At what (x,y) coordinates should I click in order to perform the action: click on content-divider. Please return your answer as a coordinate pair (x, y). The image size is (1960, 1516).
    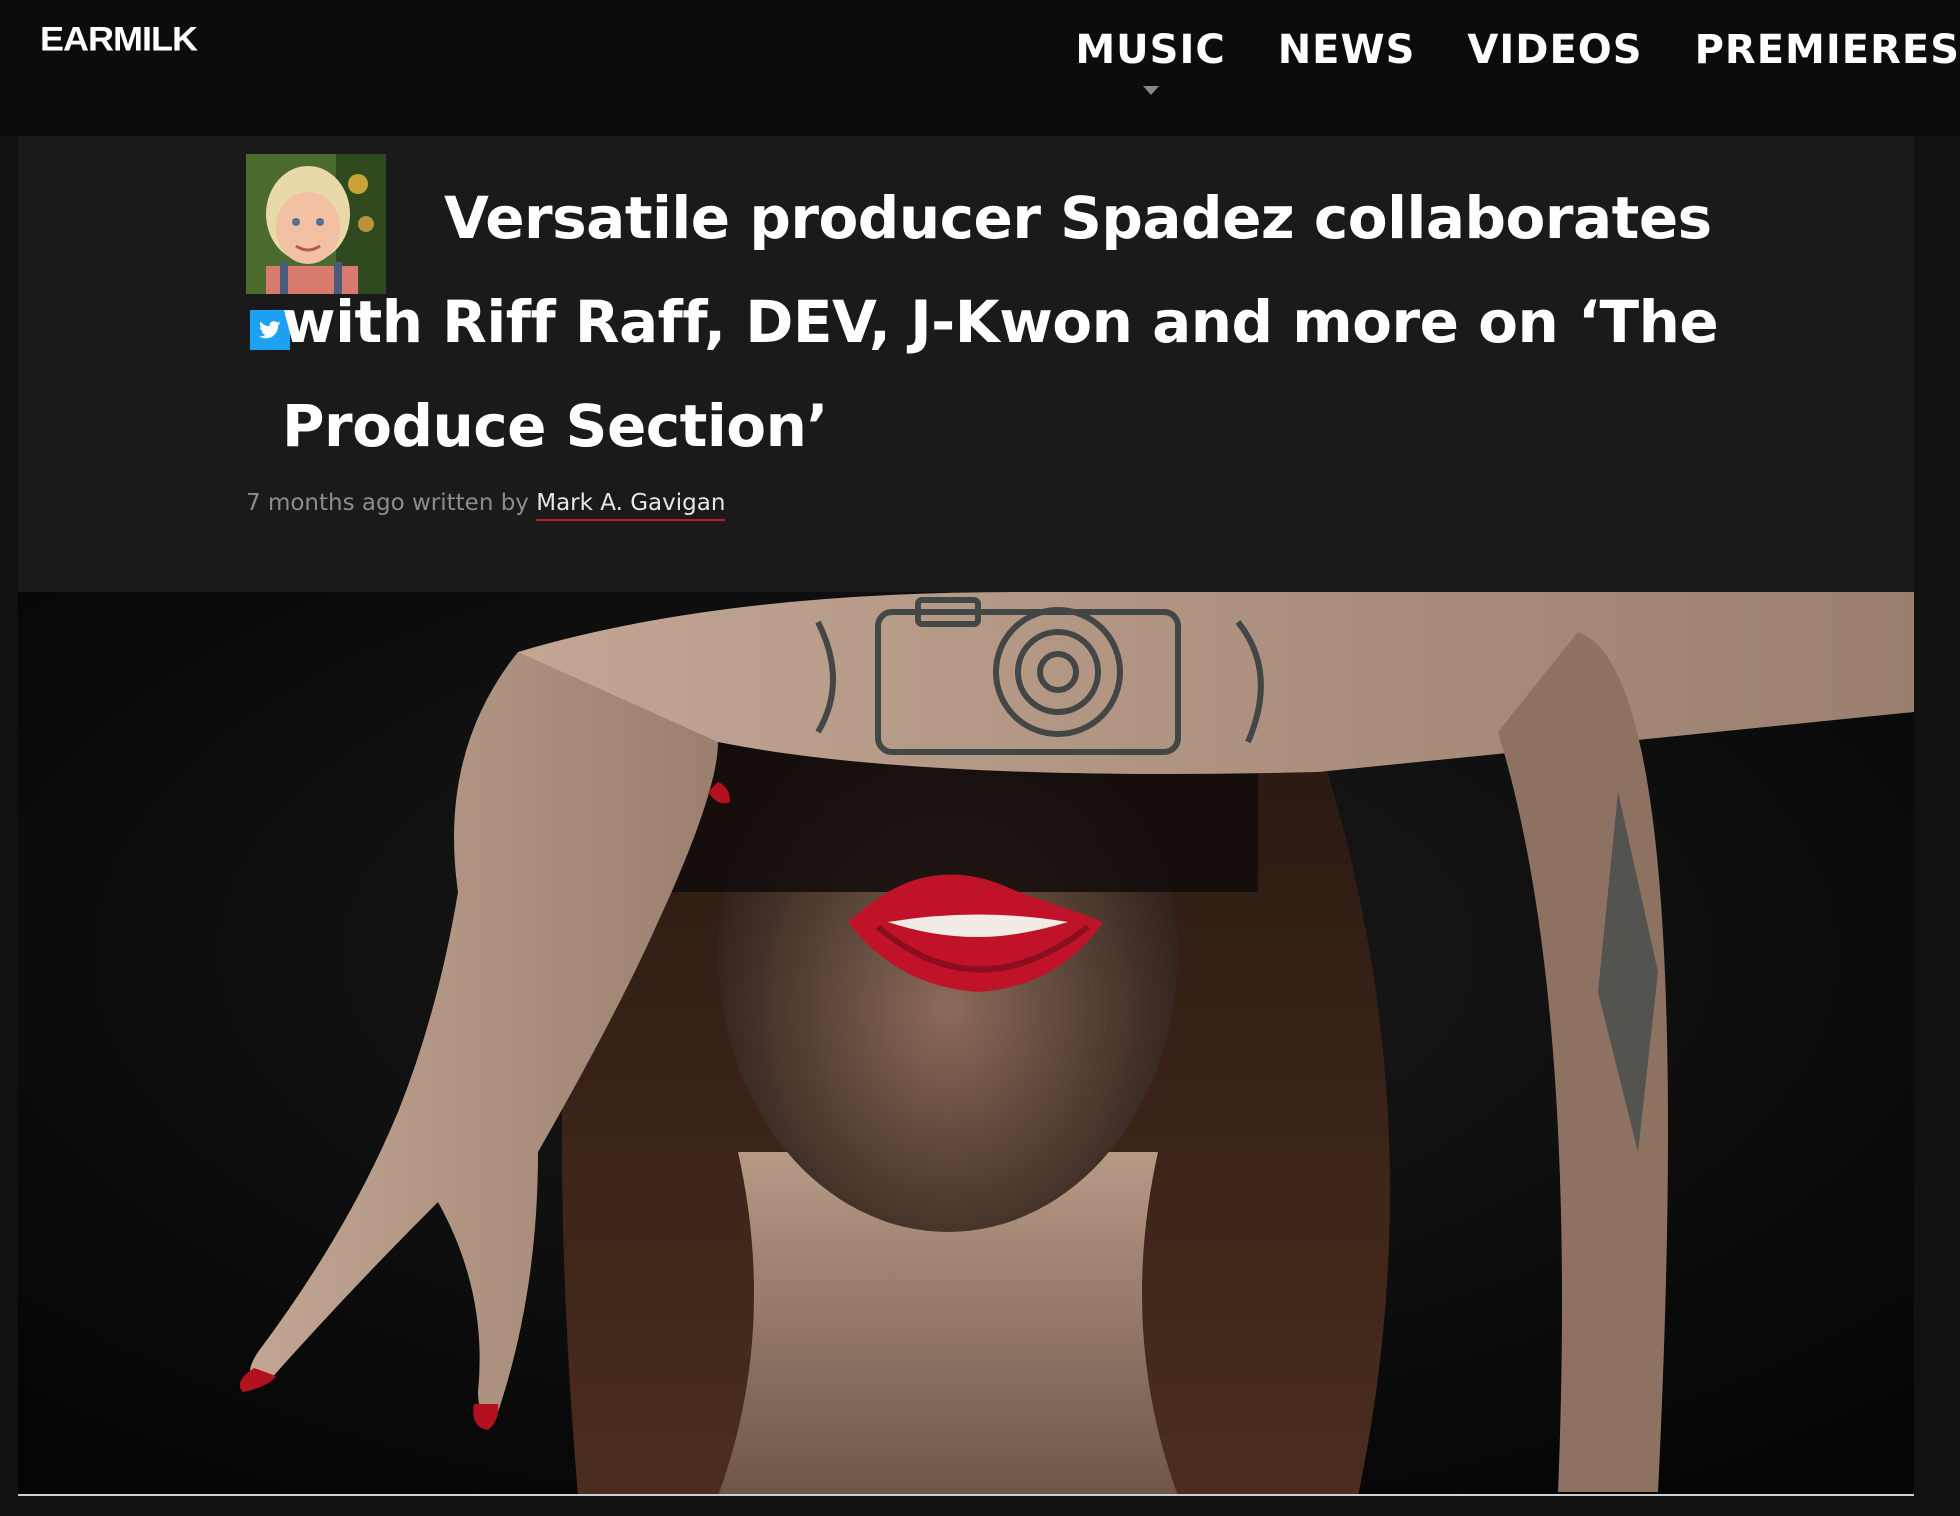
    Looking at the image, I should click on (966, 1495).